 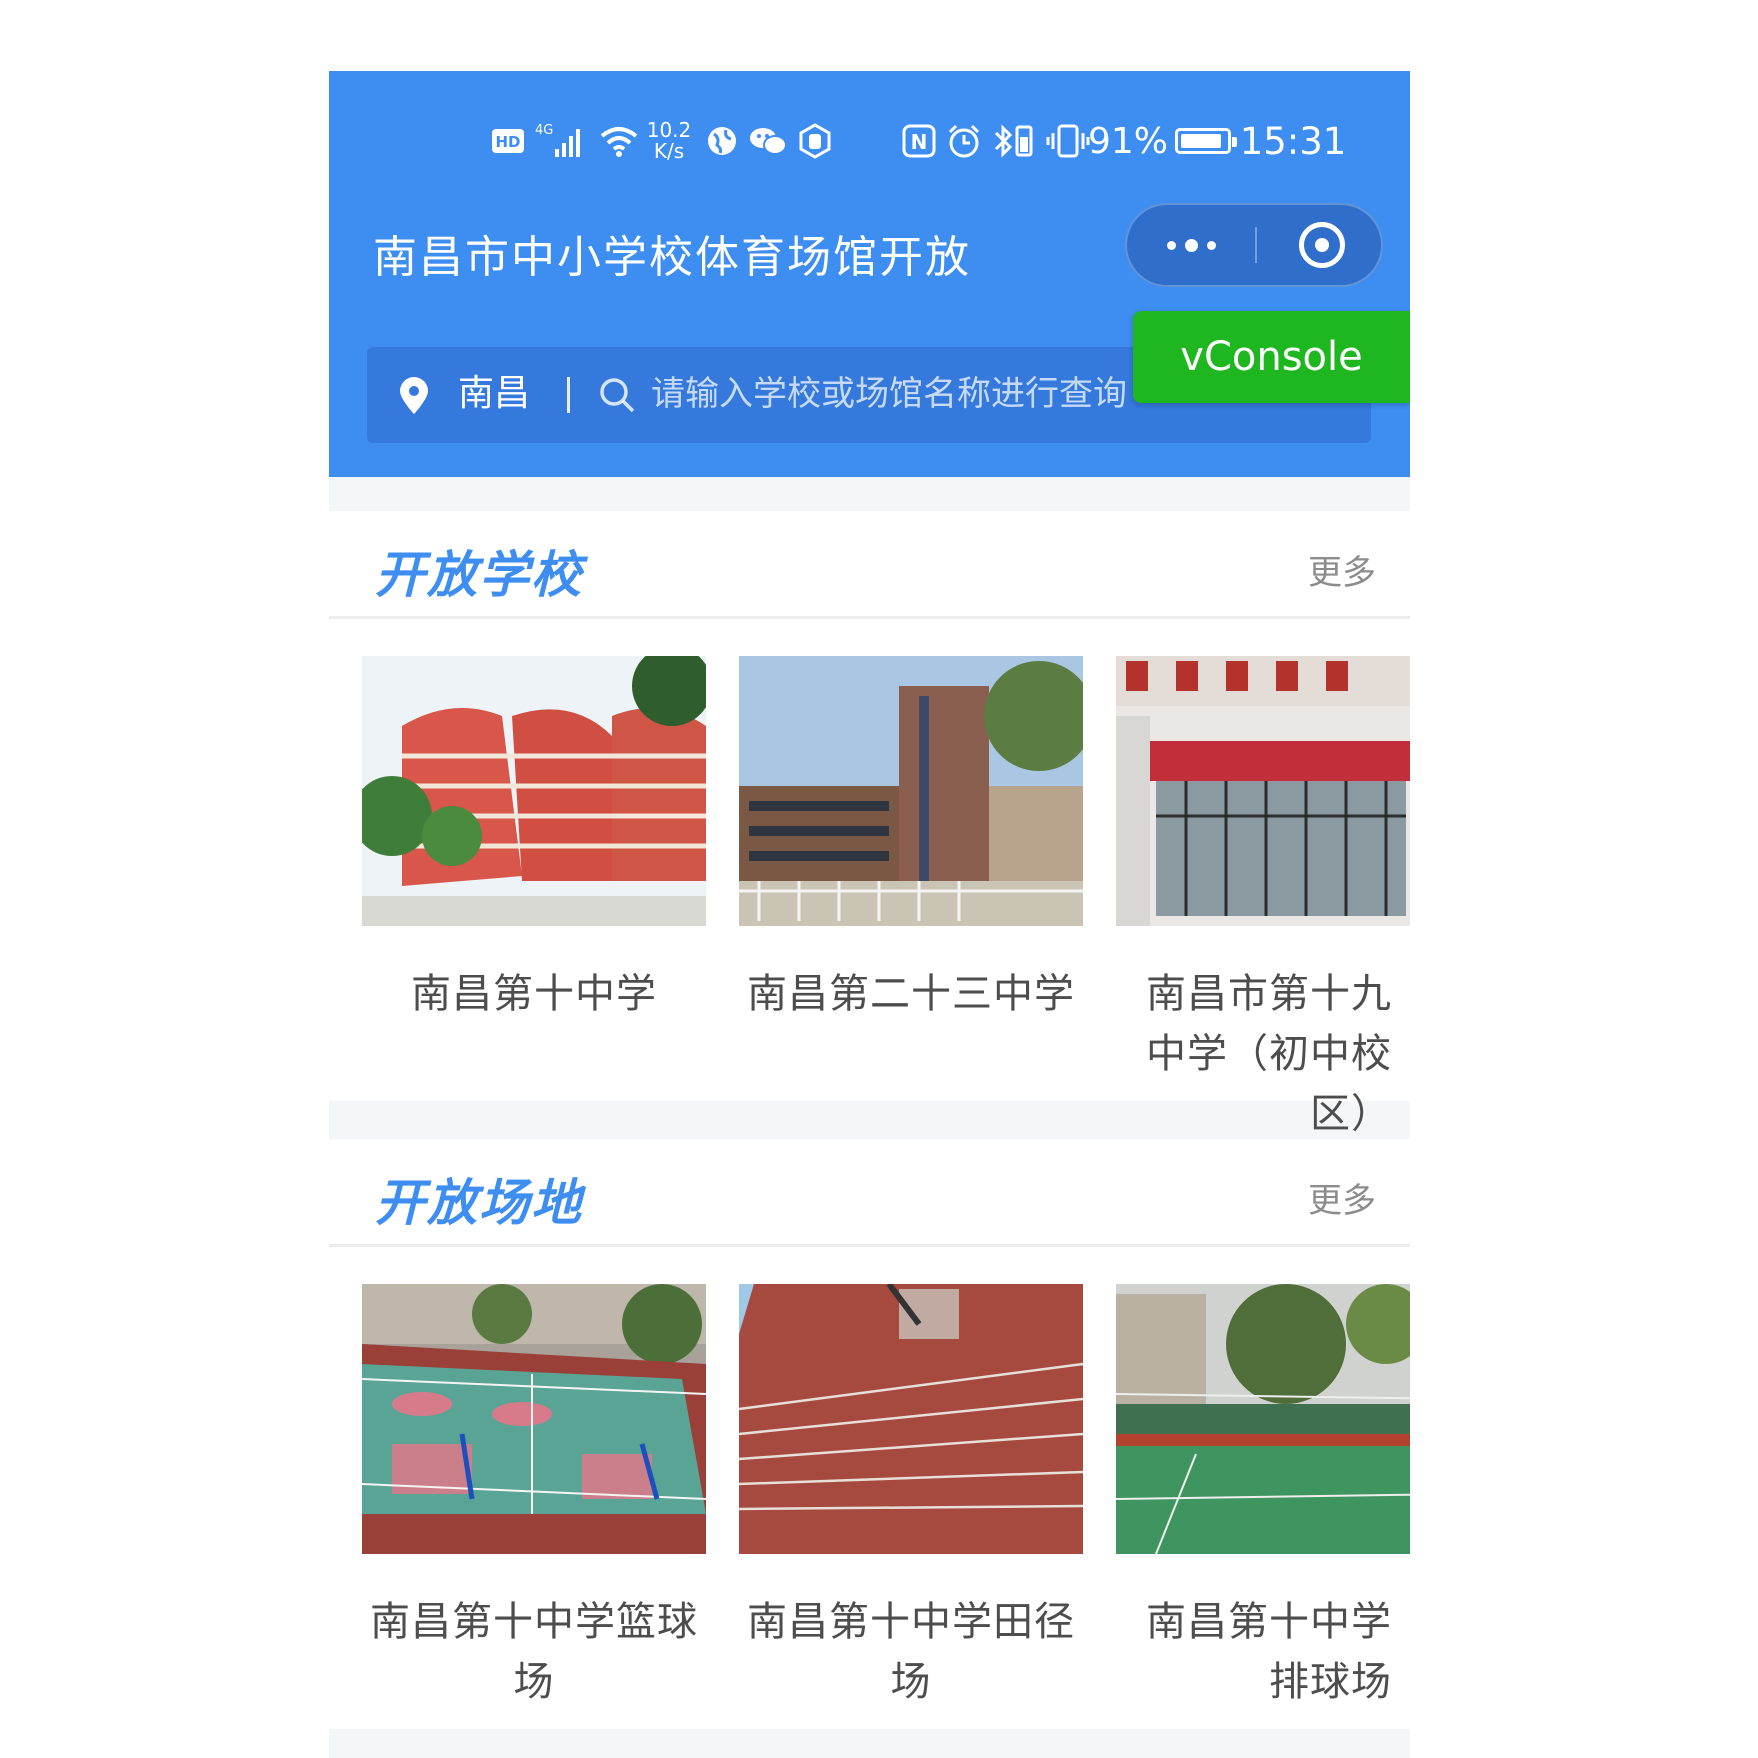 I want to click on venue-card: 南昌第十中学篮球场, so click(x=534, y=1498).